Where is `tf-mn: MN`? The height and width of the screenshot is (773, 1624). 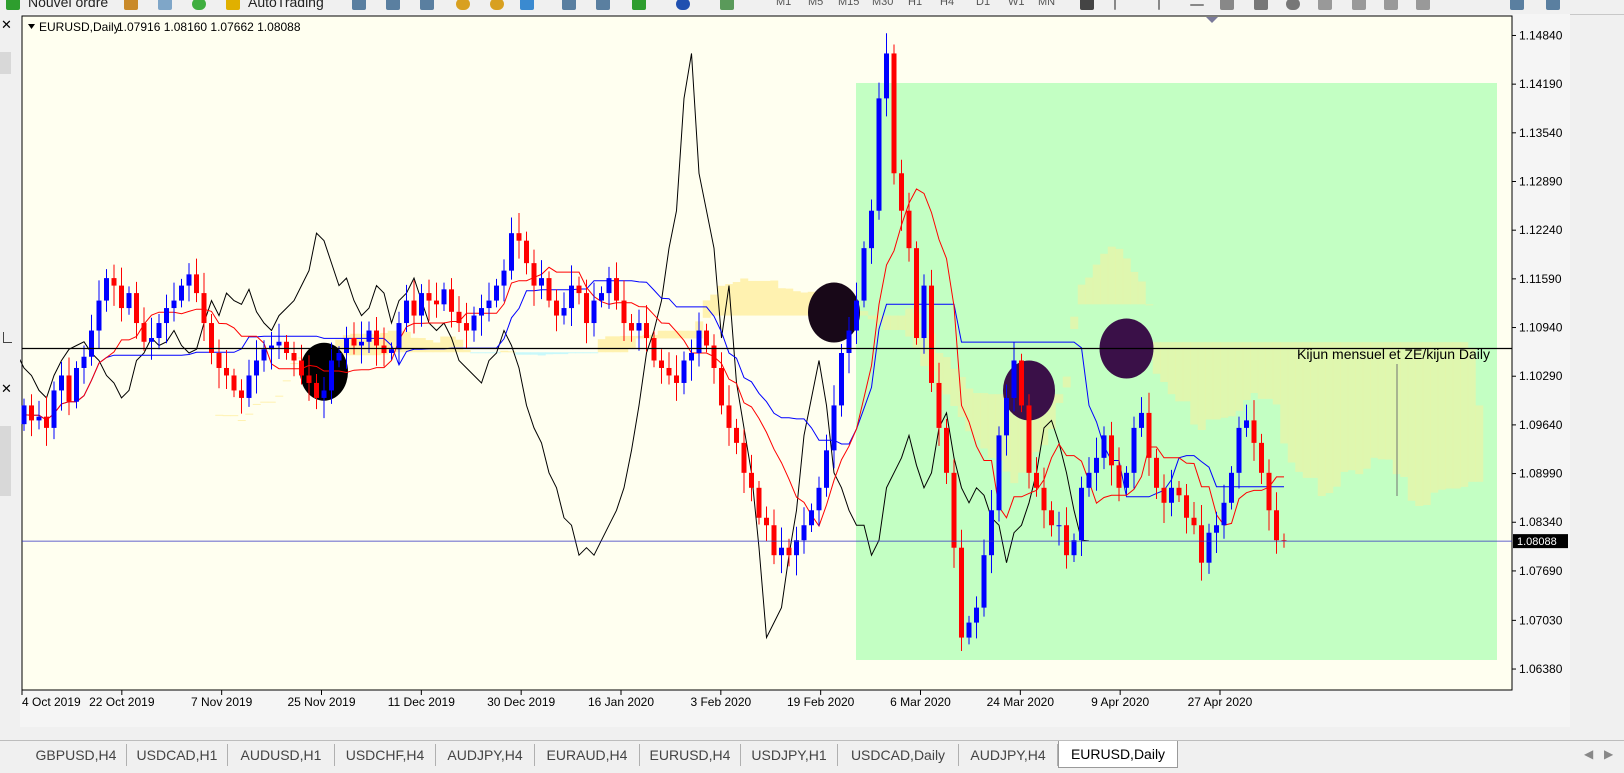
tf-mn: MN is located at coordinates (1046, 4).